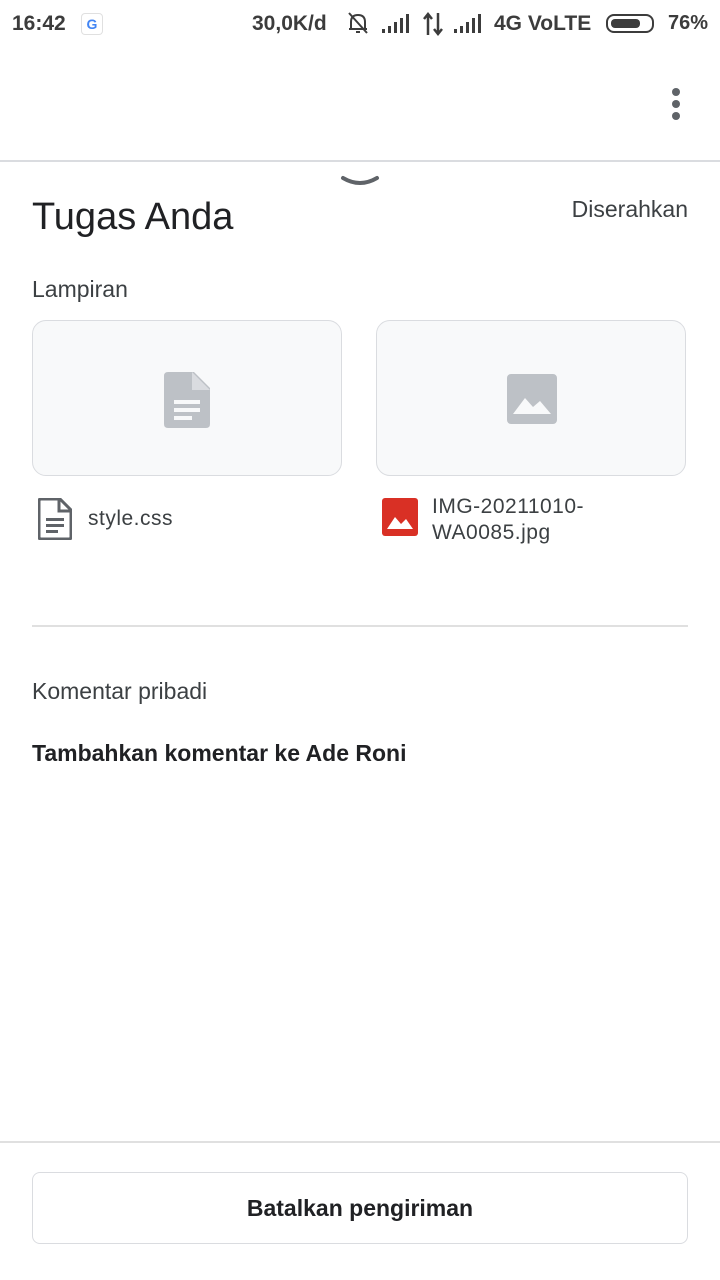  Describe the element at coordinates (629, 209) in the screenshot. I see `submission-status: Diserahkan` at that location.